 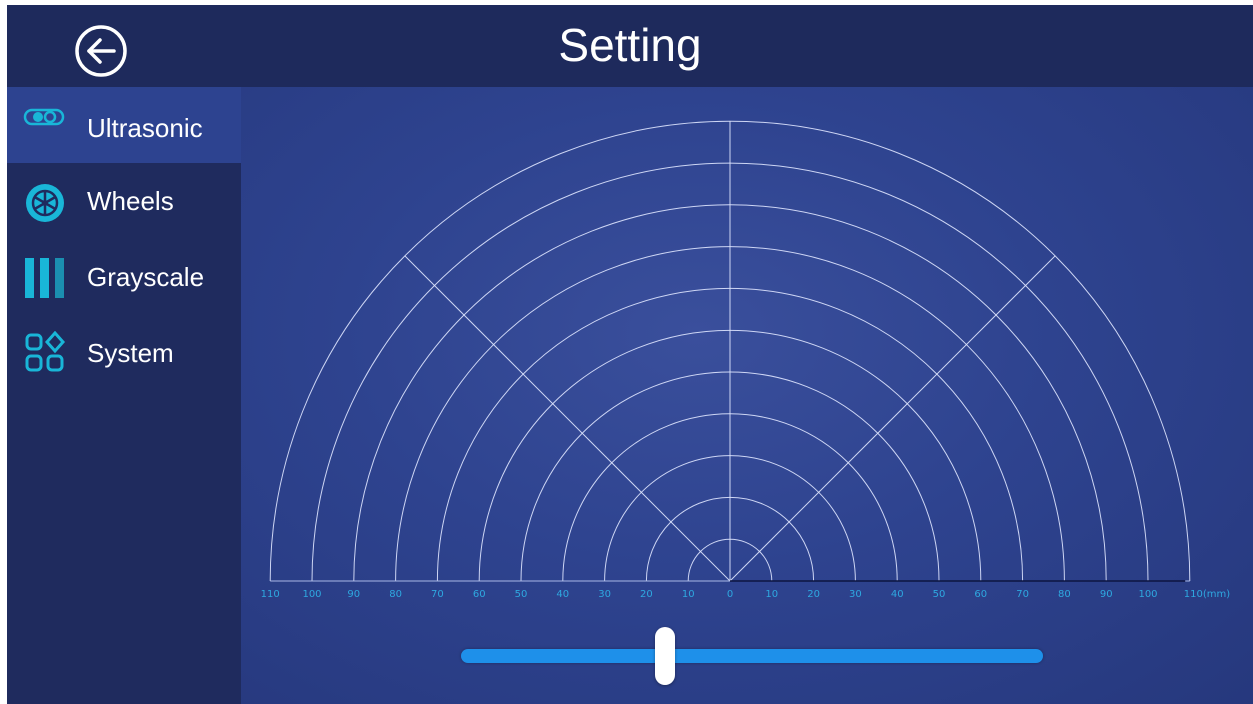 What do you see at coordinates (146, 277) in the screenshot?
I see `sidebar-item-label: Grayscale` at bounding box center [146, 277].